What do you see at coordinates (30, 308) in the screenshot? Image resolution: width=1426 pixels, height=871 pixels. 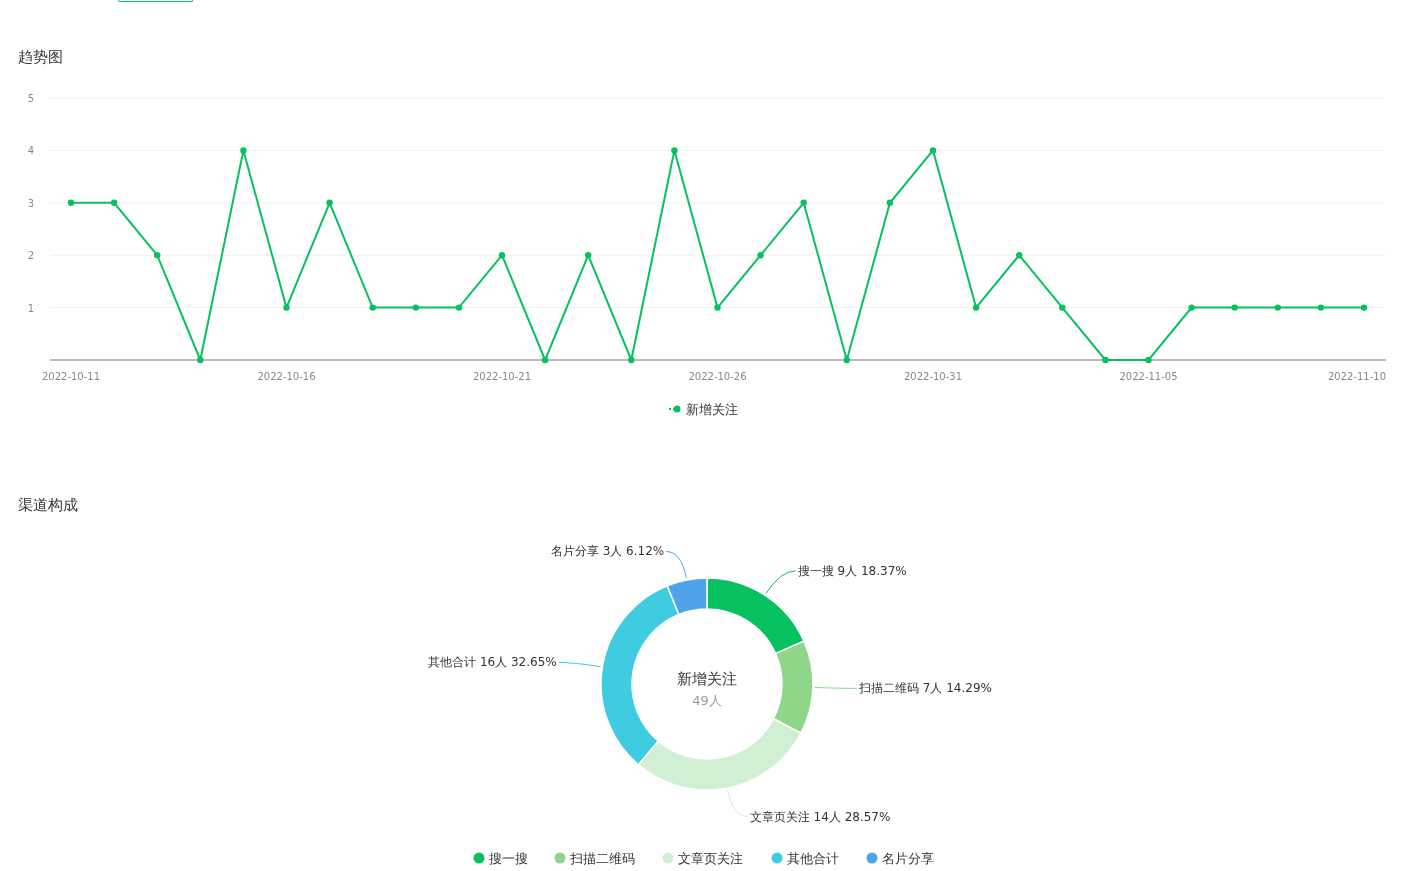 I see `y-axis-label: 1` at bounding box center [30, 308].